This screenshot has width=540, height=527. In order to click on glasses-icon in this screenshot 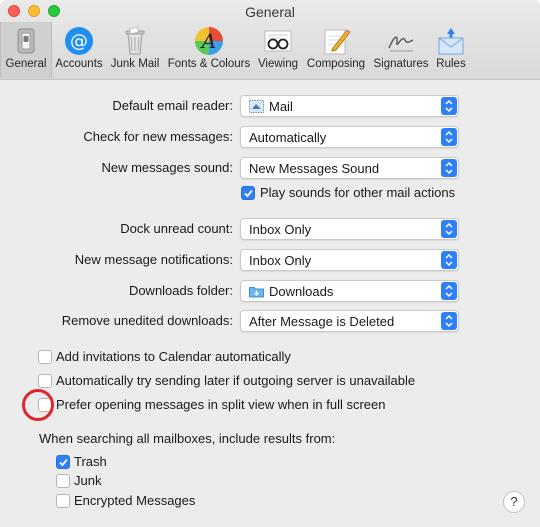, I will do `click(278, 41)`.